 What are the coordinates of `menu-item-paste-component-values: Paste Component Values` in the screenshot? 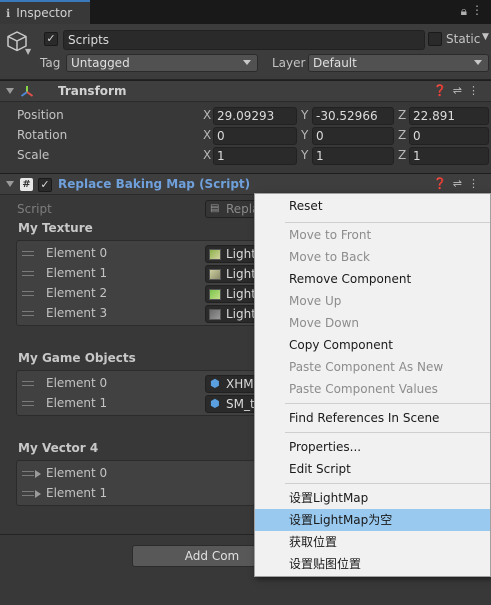 It's located at (372, 389).